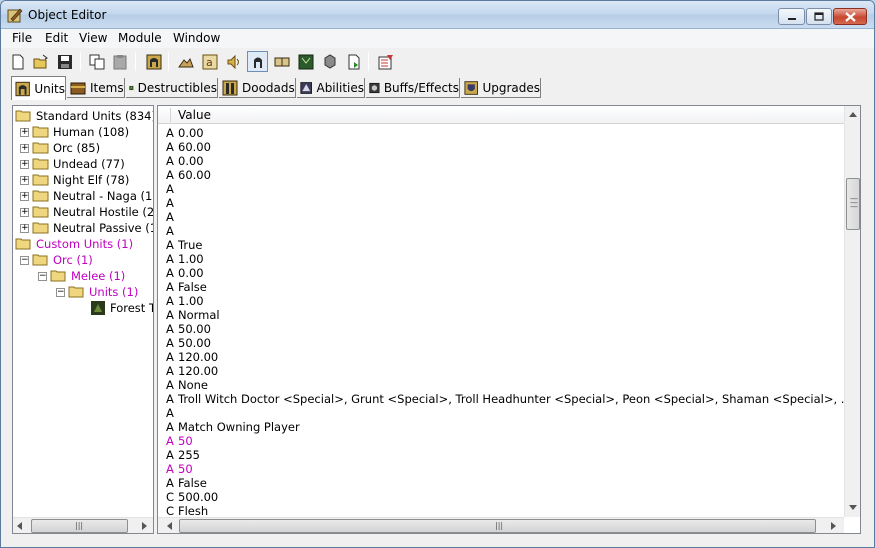 The image size is (875, 548). What do you see at coordinates (819, 16) in the screenshot?
I see `maximize-button` at bounding box center [819, 16].